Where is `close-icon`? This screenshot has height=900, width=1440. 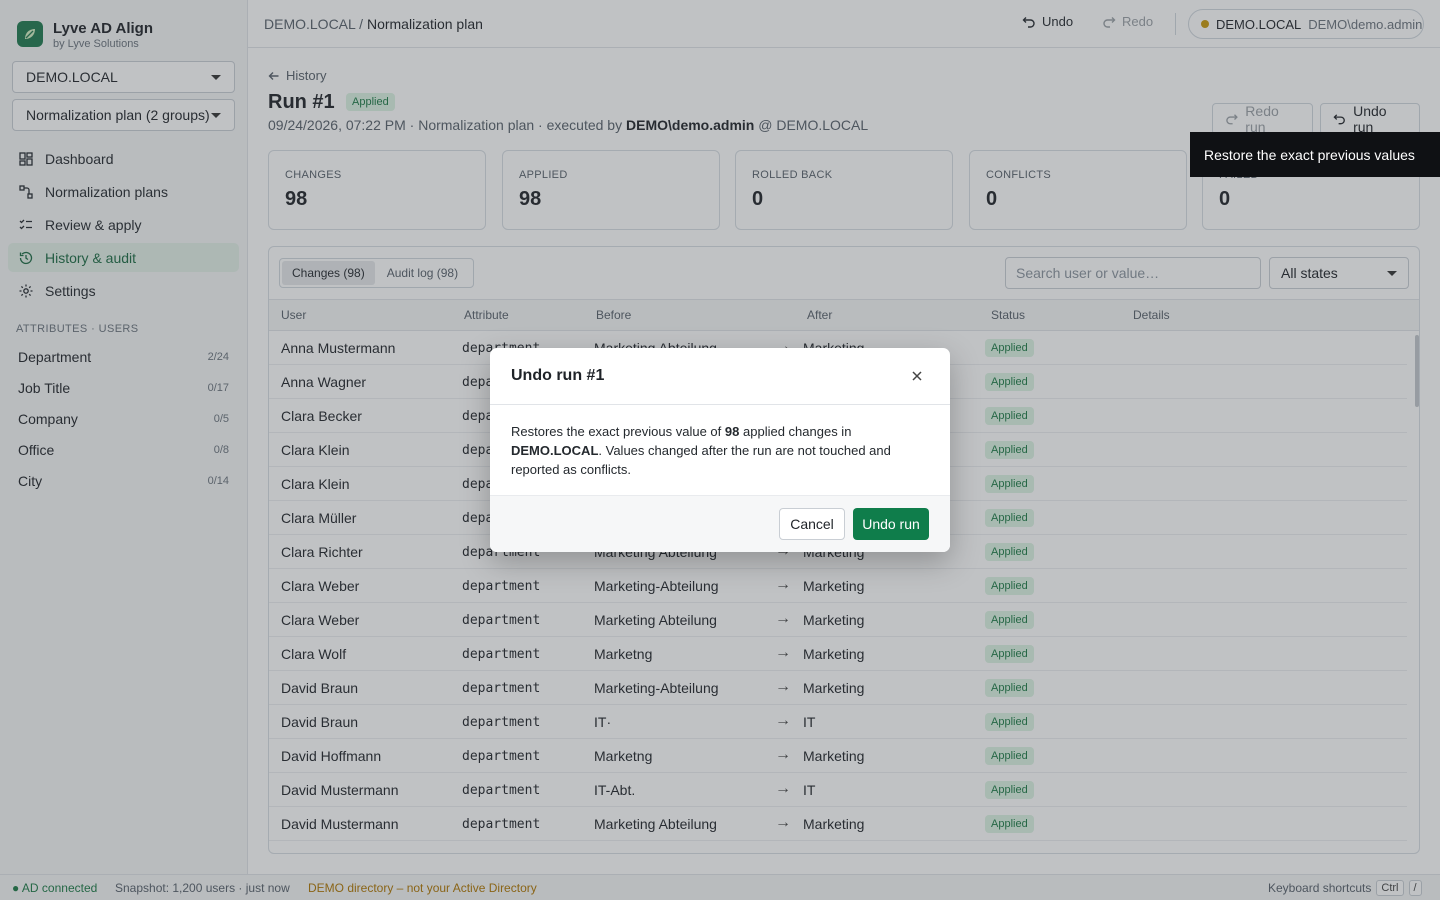 close-icon is located at coordinates (917, 376).